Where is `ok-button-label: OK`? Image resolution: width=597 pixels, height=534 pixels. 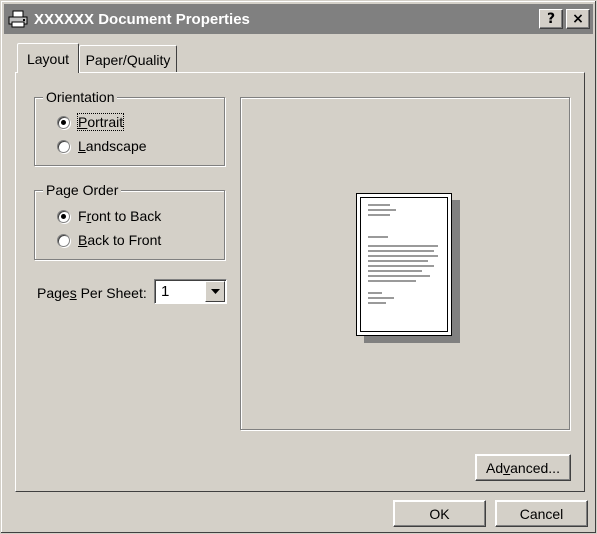 ok-button-label: OK is located at coordinates (439, 513).